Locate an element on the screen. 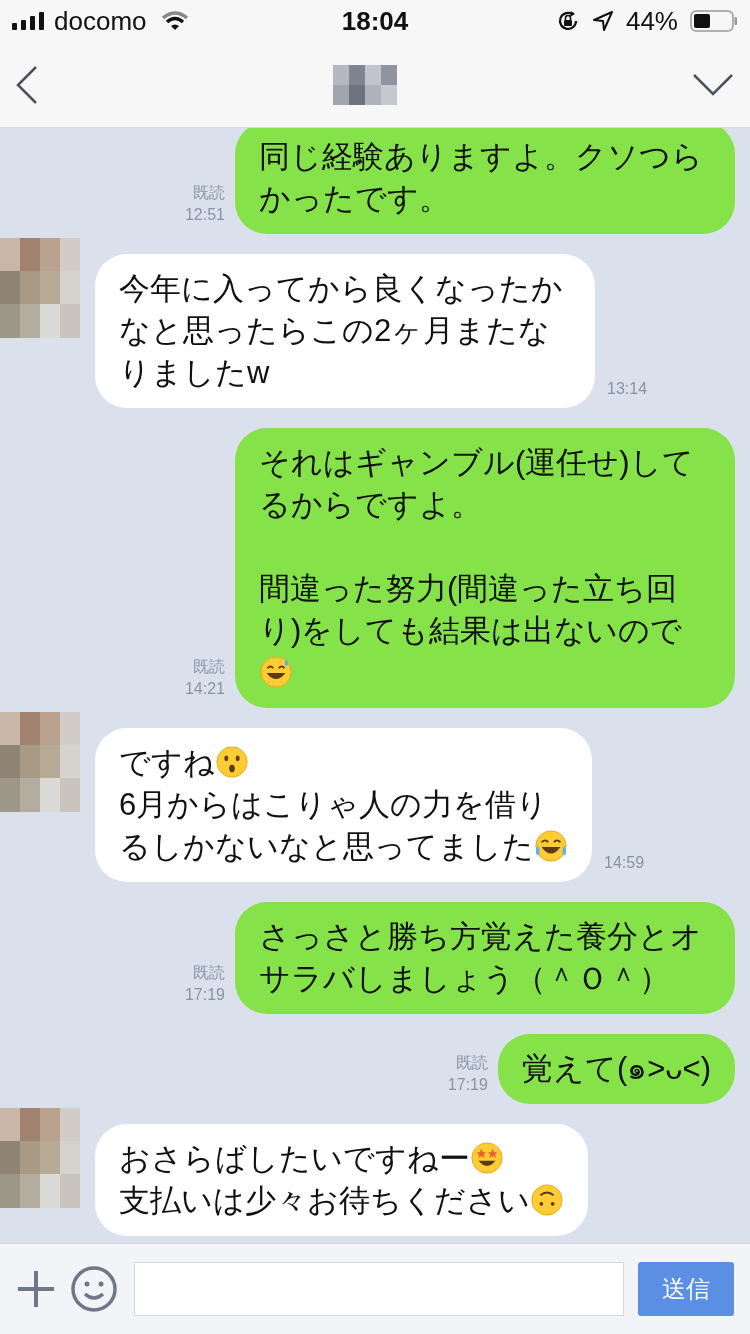  carrier-name: docomo is located at coordinates (100, 21).